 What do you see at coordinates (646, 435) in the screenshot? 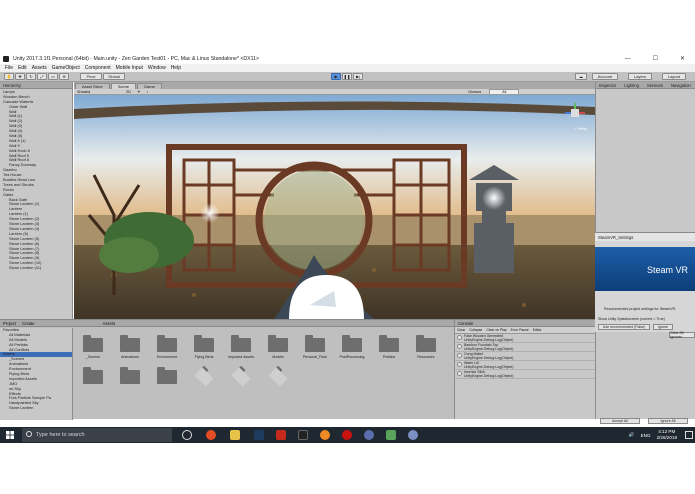
I see `language-indicator: ENG` at bounding box center [646, 435].